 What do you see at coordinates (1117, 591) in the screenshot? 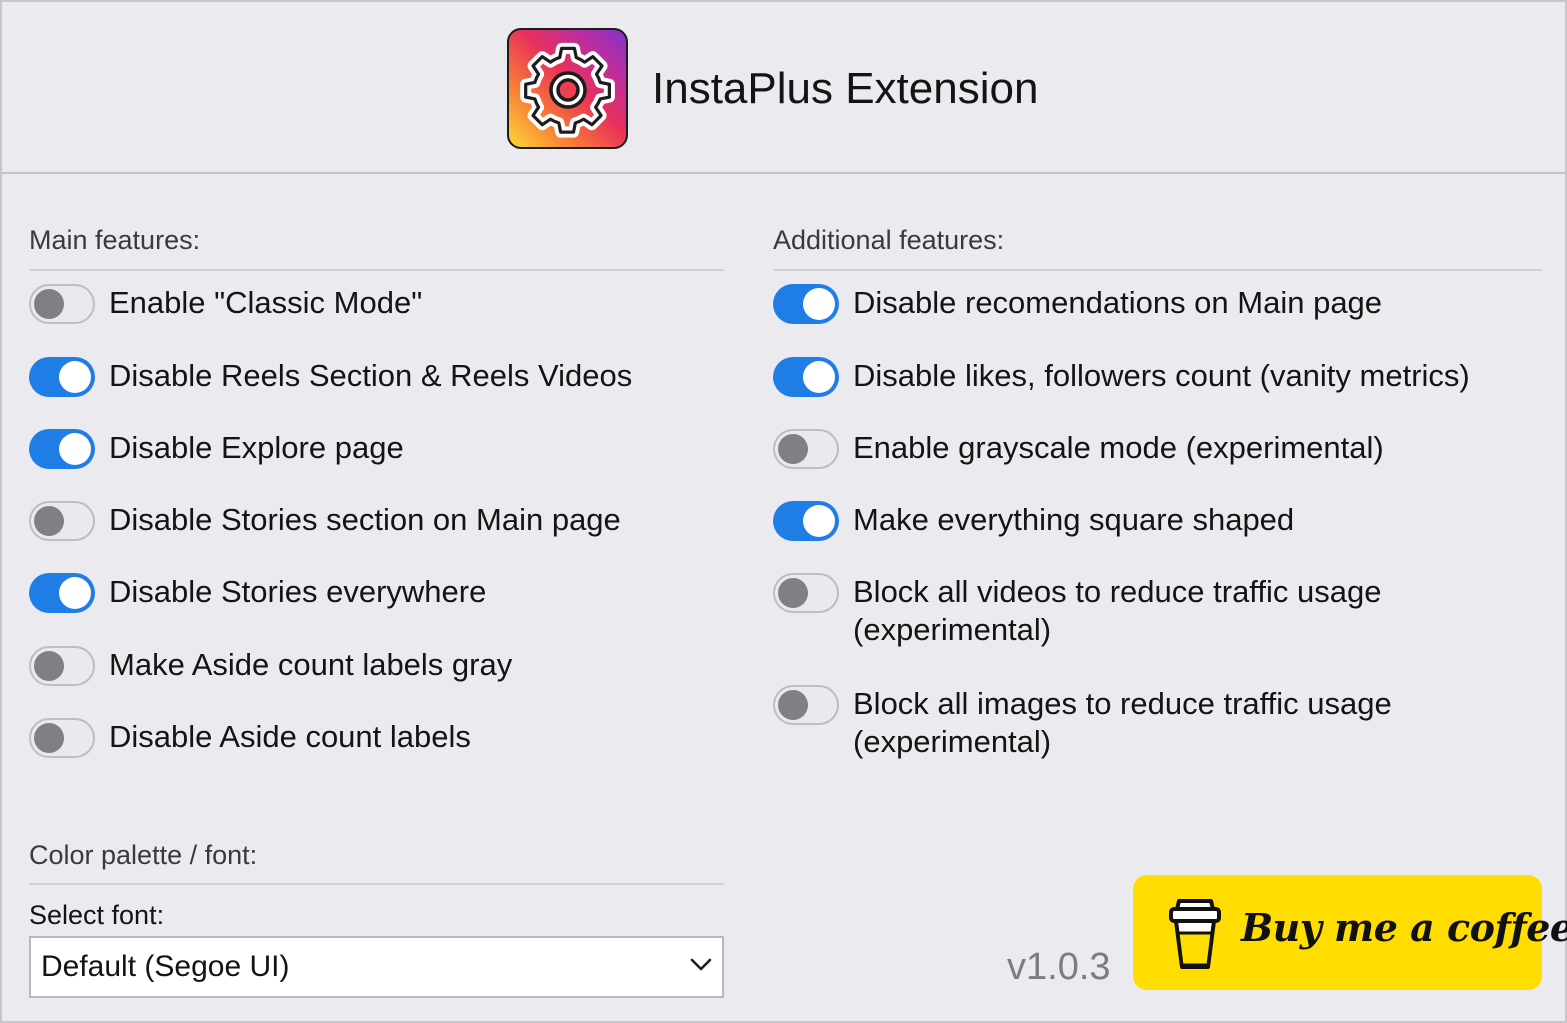
I see `option-label-line: Block all videos to reduce traffic usage` at bounding box center [1117, 591].